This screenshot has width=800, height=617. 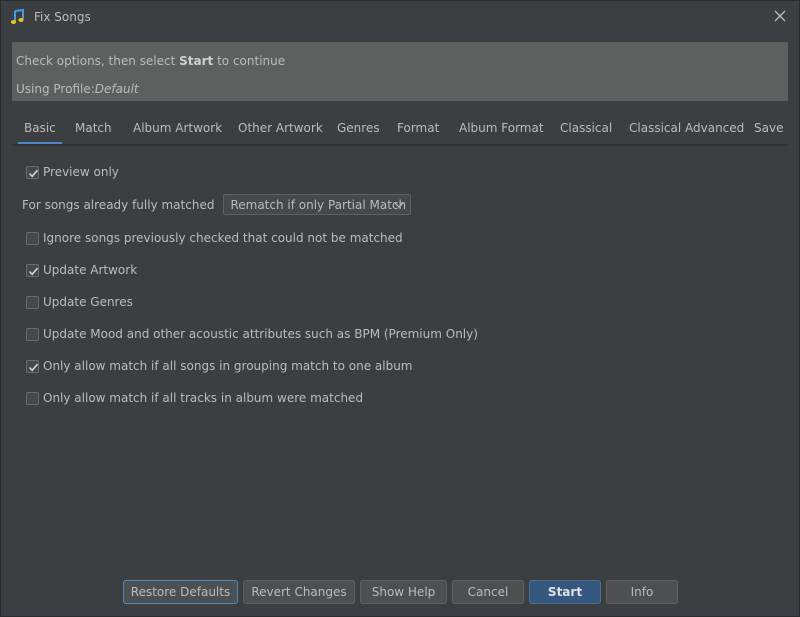 I want to click on update-genres-checkbox, so click(x=32, y=302).